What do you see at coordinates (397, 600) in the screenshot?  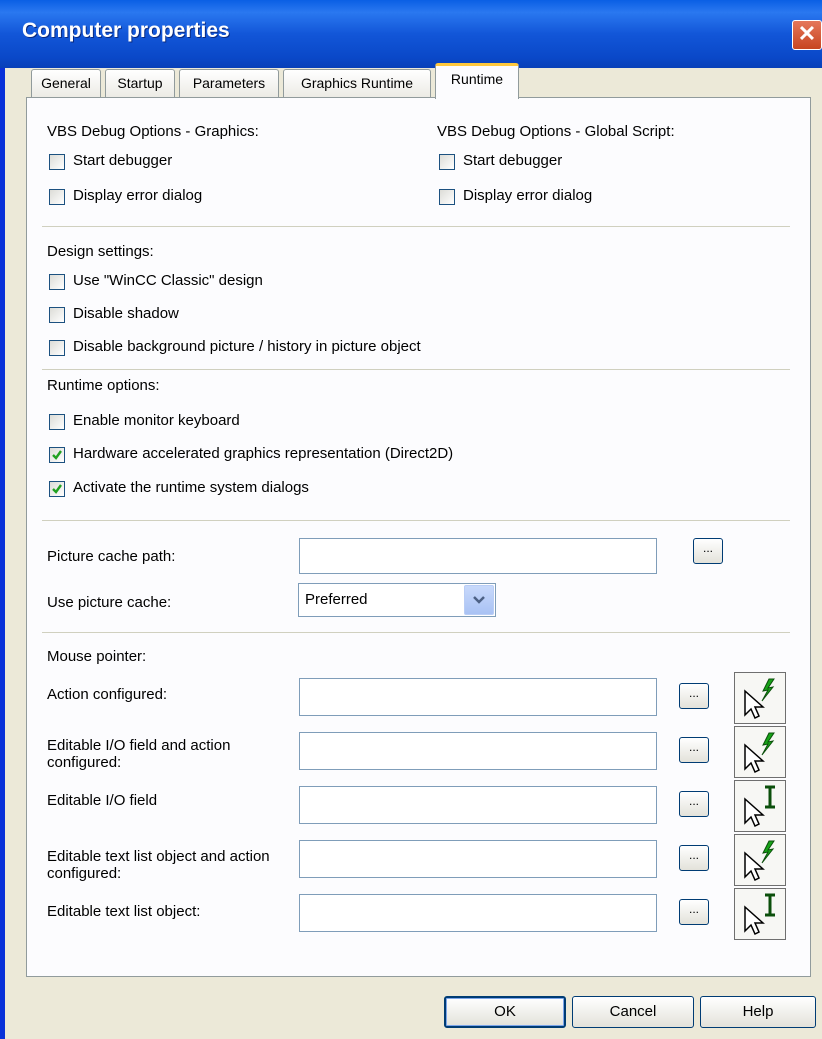 I see `use-picture-cache-select: Preferred` at bounding box center [397, 600].